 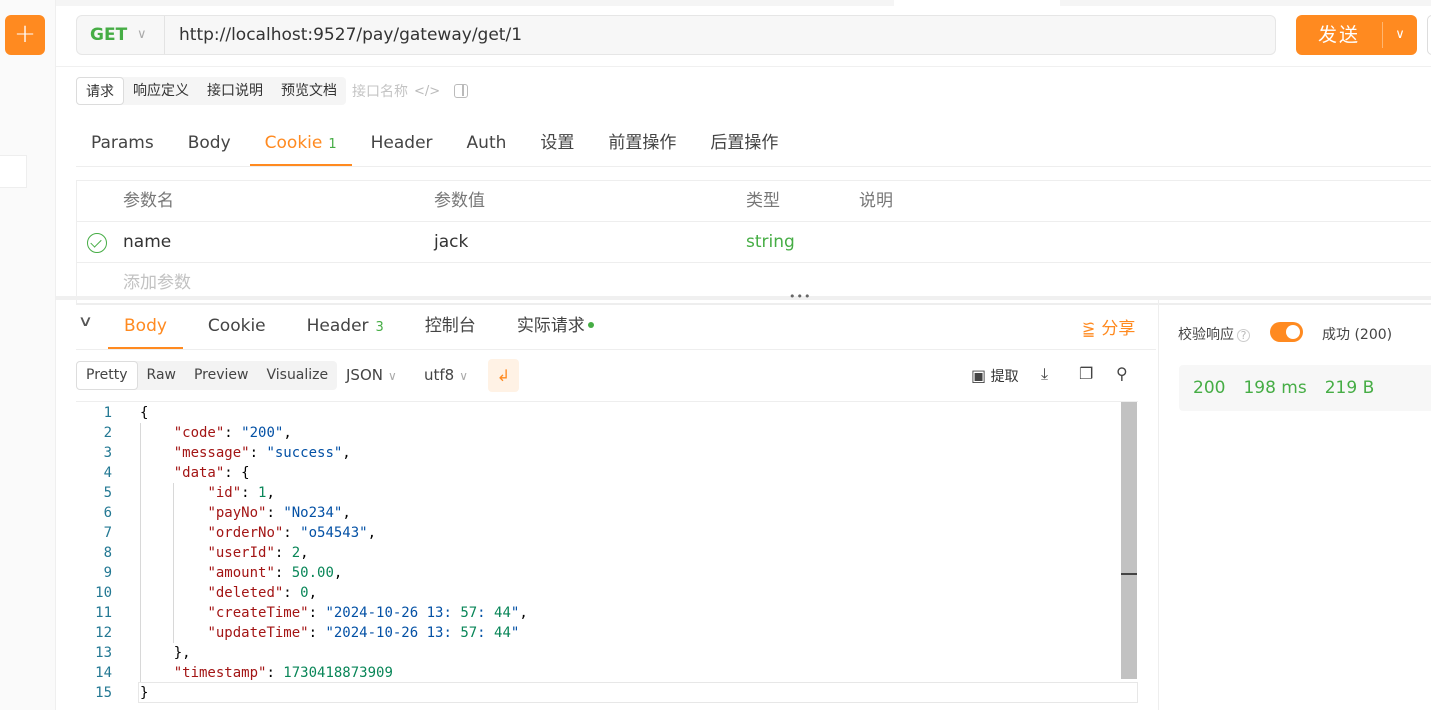 I want to click on tab-label: 实际请求, so click(x=550, y=326).